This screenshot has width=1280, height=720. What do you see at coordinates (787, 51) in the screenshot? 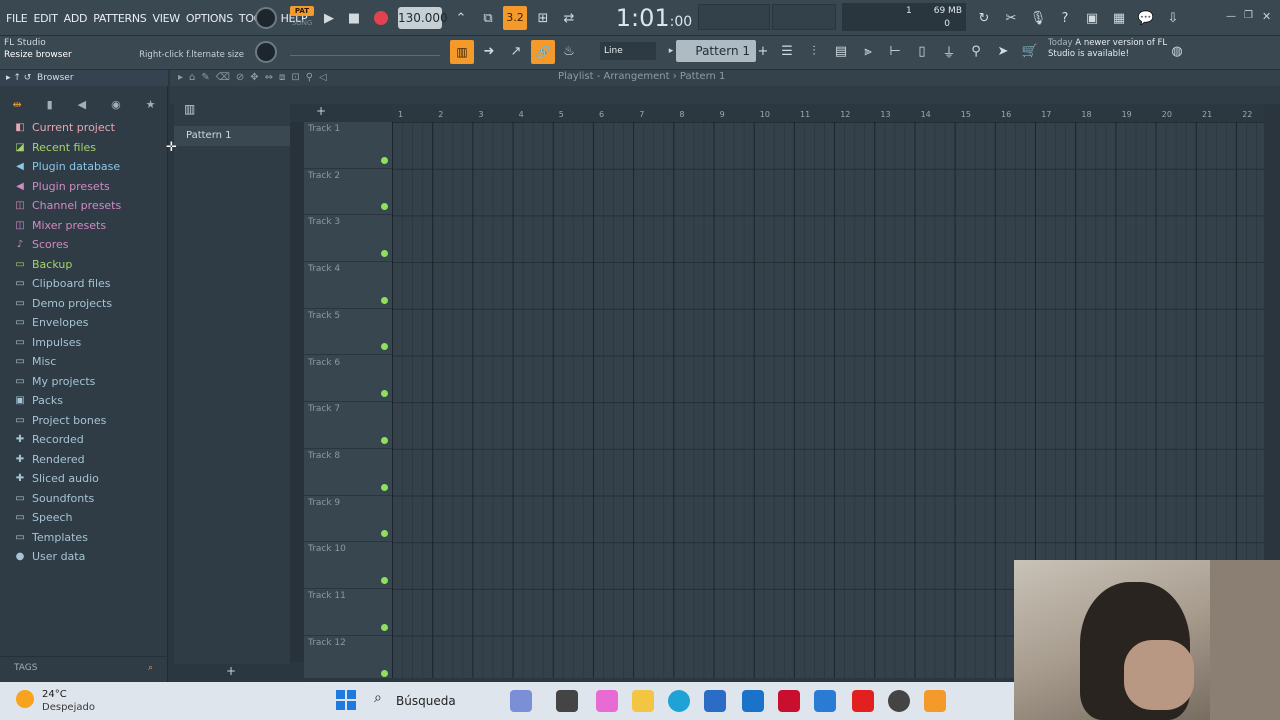
I see `channel-rack-icon: ☰` at bounding box center [787, 51].